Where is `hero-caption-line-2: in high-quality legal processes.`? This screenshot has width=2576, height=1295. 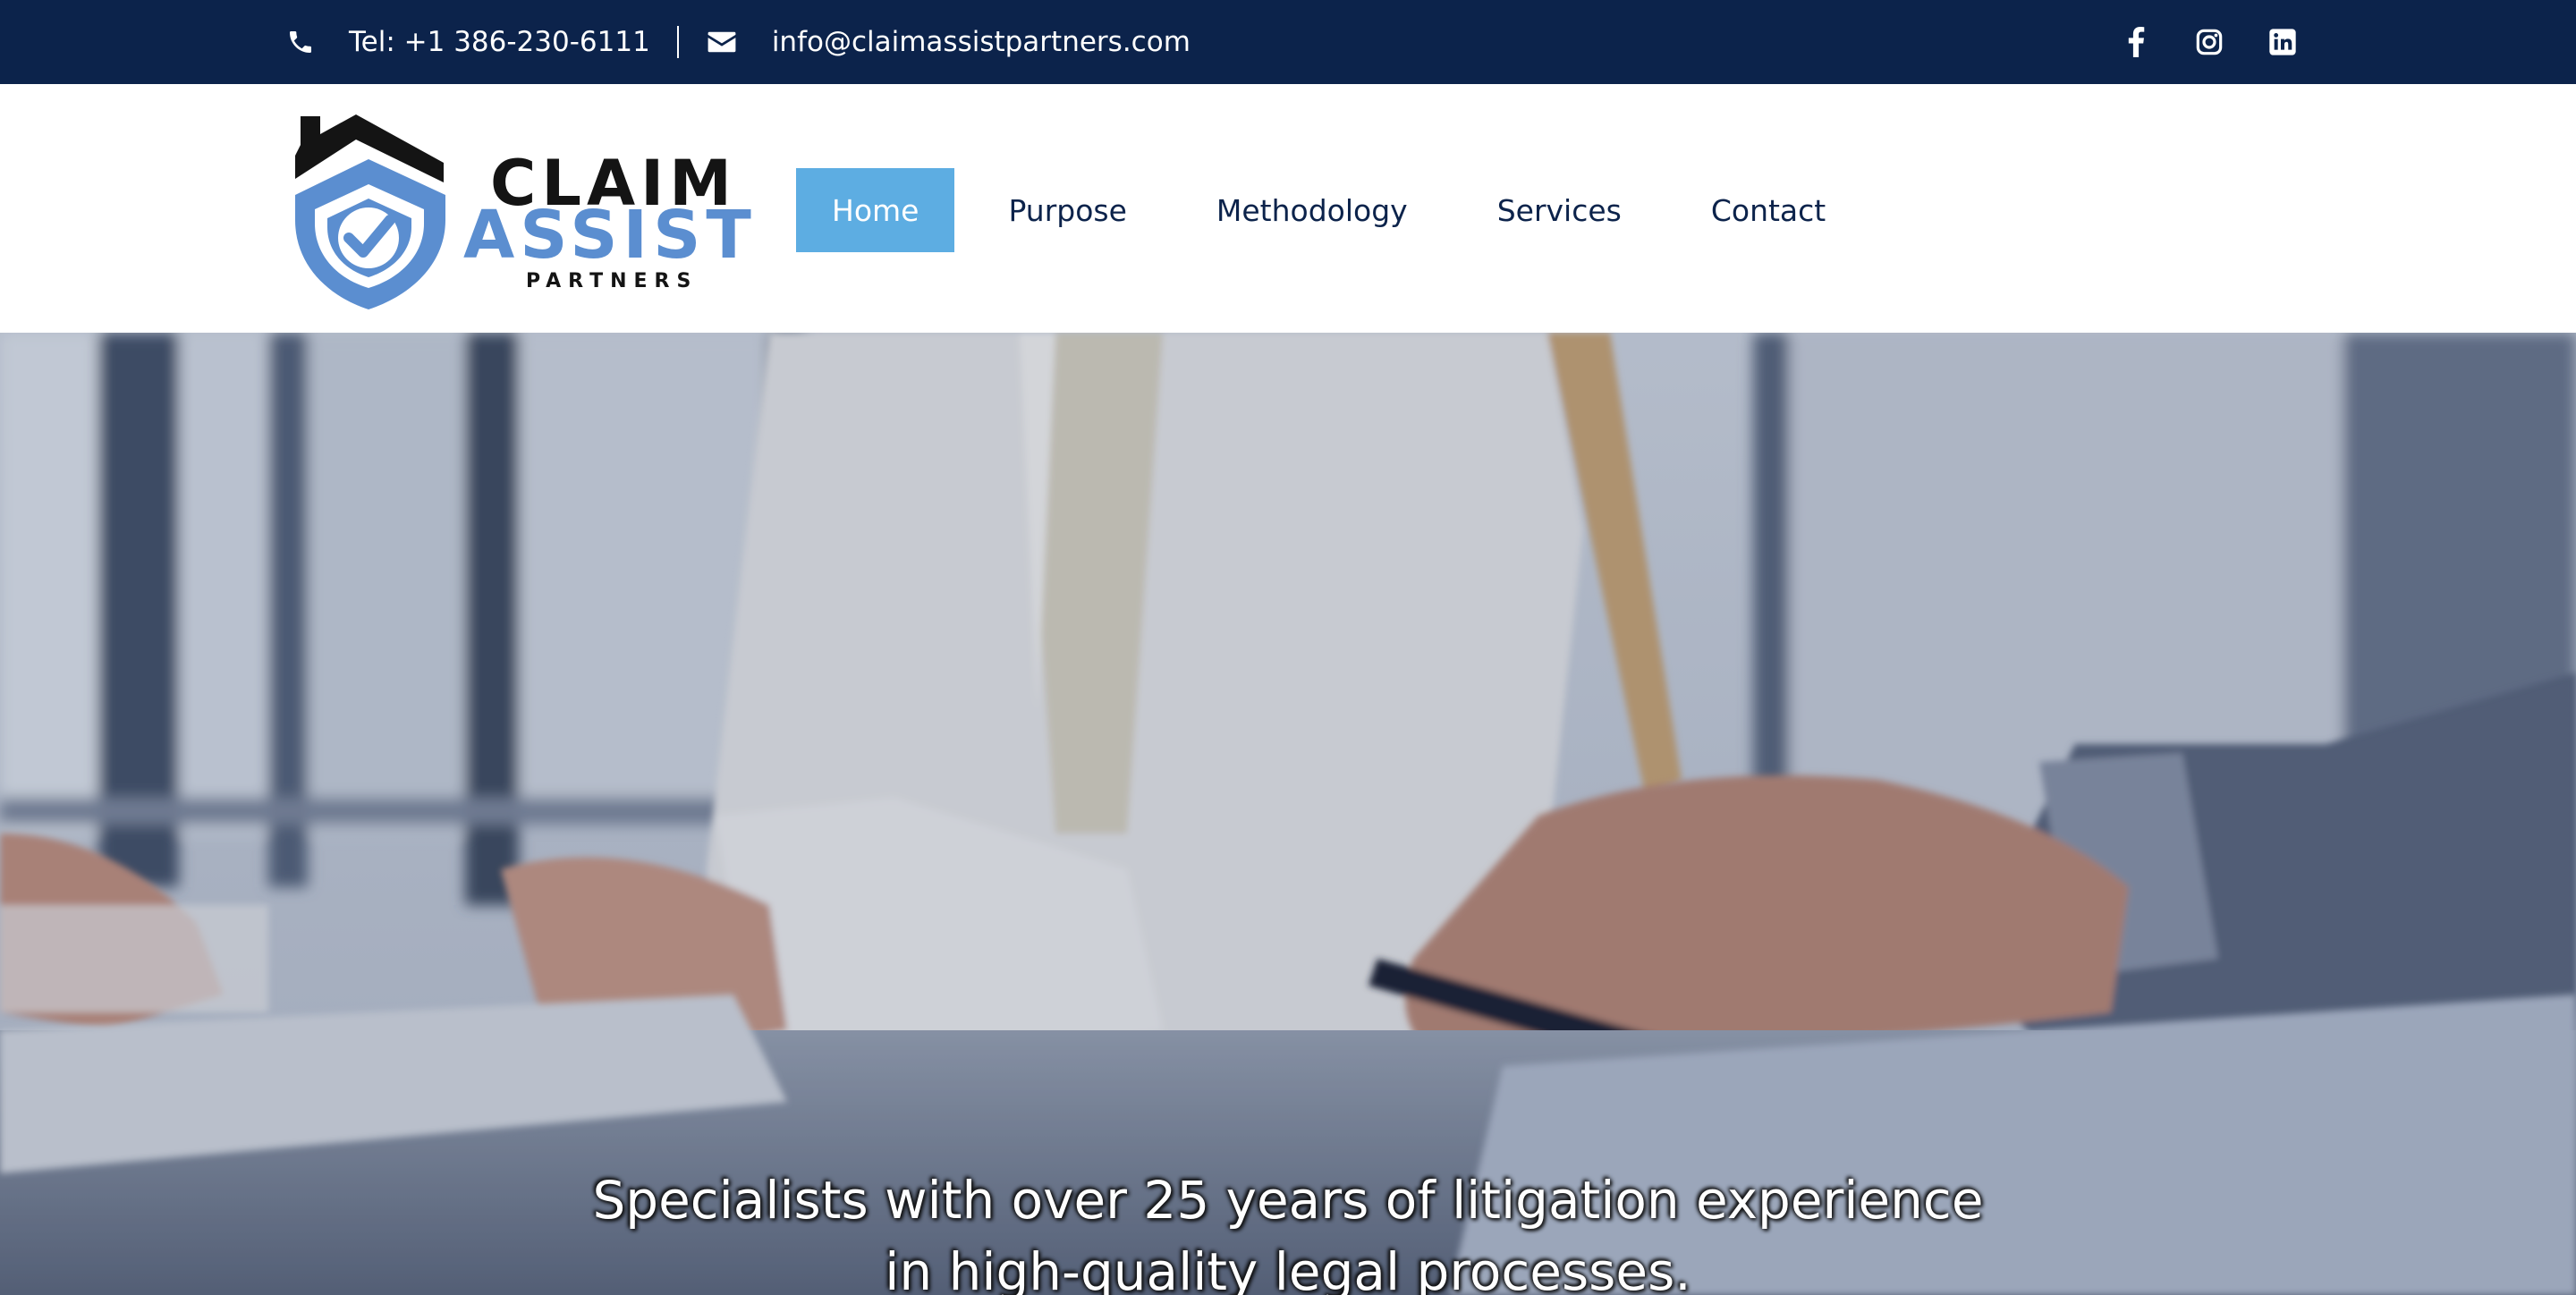 hero-caption-line-2: in high-quality legal processes. is located at coordinates (1288, 1268).